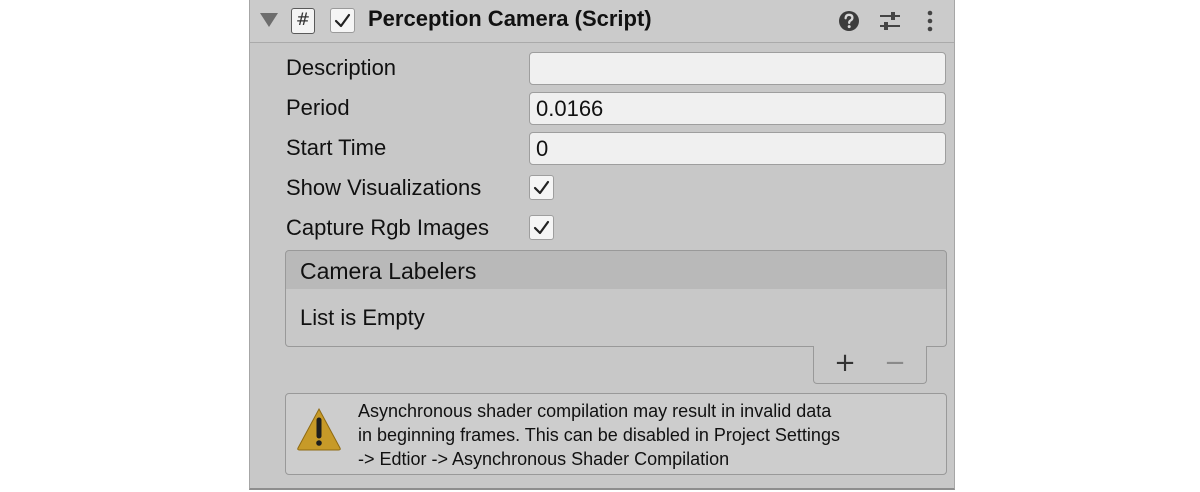  What do you see at coordinates (737, 148) in the screenshot?
I see `start-time-field` at bounding box center [737, 148].